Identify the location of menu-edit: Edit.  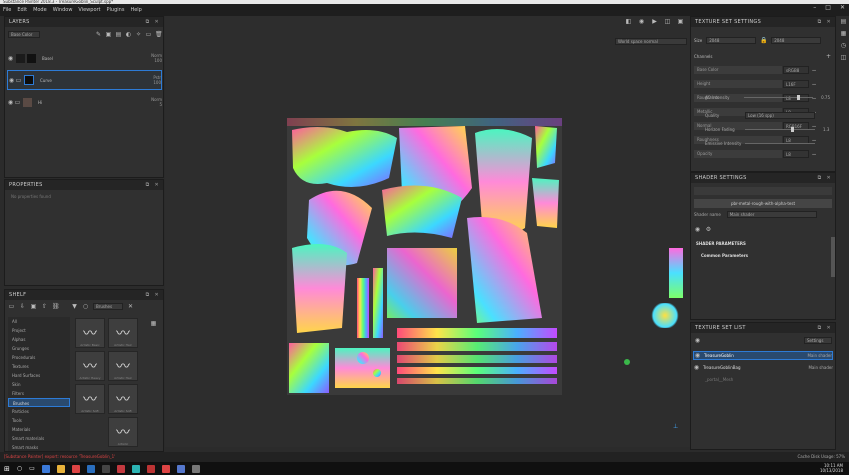
(22, 10).